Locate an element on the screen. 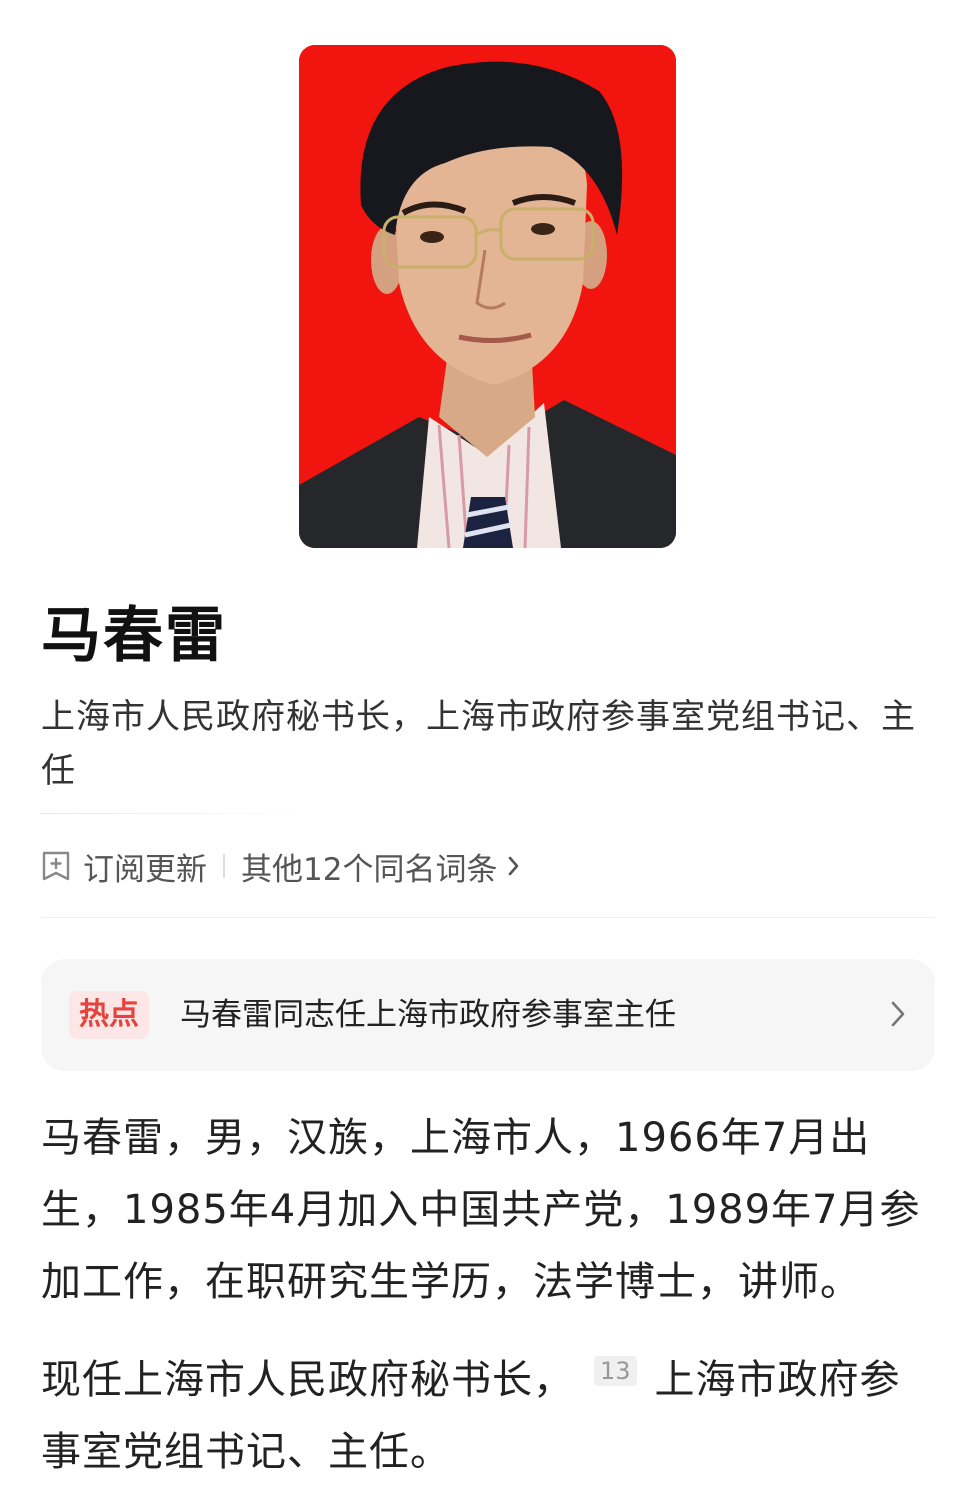 The image size is (974, 1511). bio-paragraph-current: 现任上海市人民政府秘书长， 13 上海市政府参事室党组书记、主任。 is located at coordinates (491, 1416).